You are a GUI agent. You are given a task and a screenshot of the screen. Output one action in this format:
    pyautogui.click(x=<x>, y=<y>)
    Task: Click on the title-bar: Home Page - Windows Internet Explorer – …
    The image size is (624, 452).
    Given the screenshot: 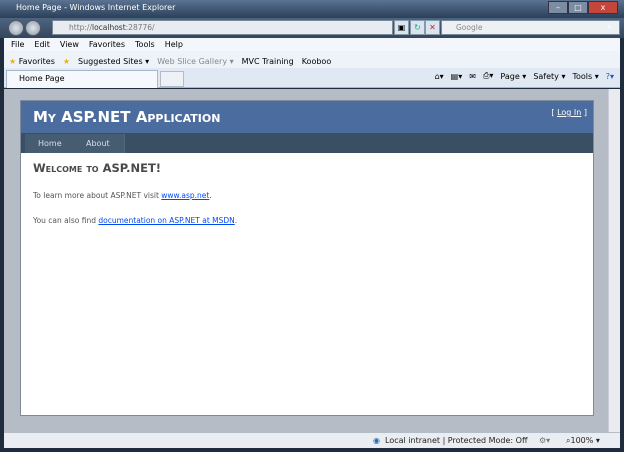 What is the action you would take?
    pyautogui.click(x=312, y=9)
    